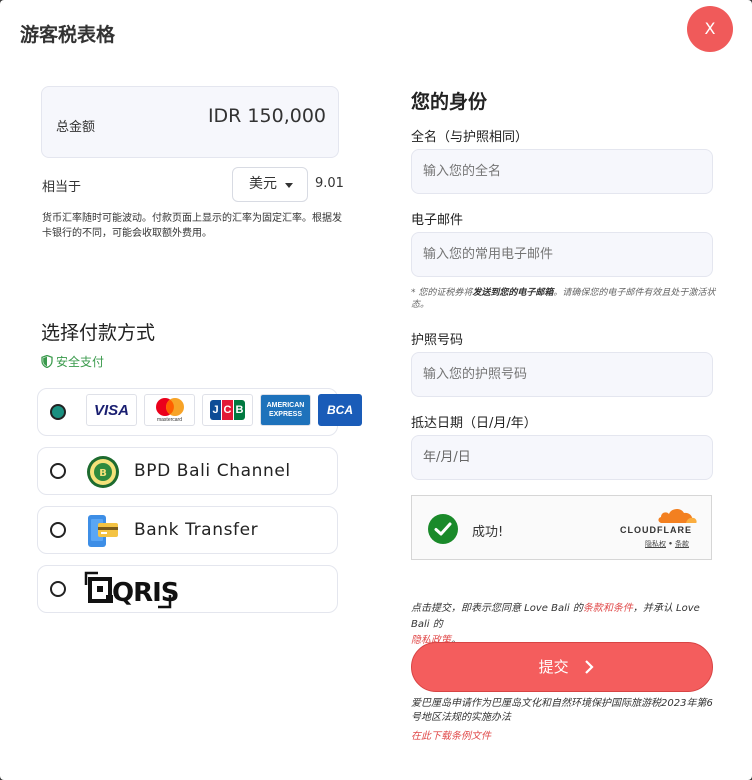  What do you see at coordinates (68, 35) in the screenshot?
I see `modal-title: 游客税表格` at bounding box center [68, 35].